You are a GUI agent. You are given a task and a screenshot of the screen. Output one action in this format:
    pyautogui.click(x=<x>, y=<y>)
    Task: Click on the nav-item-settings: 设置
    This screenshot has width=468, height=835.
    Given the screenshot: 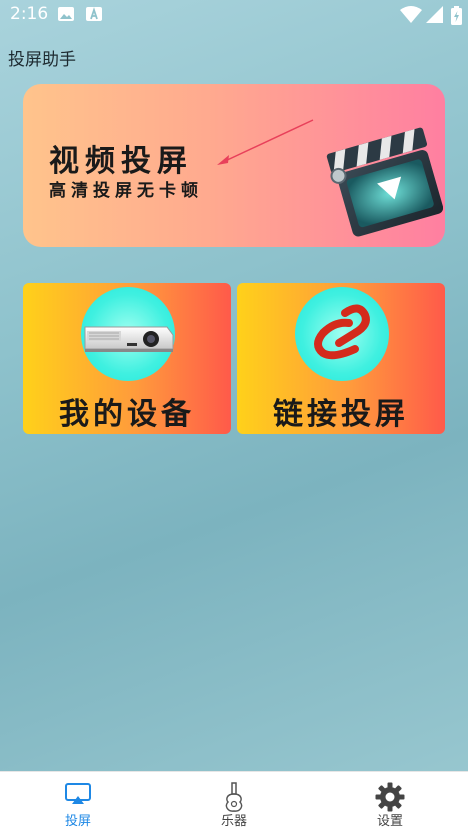 What is the action you would take?
    pyautogui.click(x=390, y=803)
    